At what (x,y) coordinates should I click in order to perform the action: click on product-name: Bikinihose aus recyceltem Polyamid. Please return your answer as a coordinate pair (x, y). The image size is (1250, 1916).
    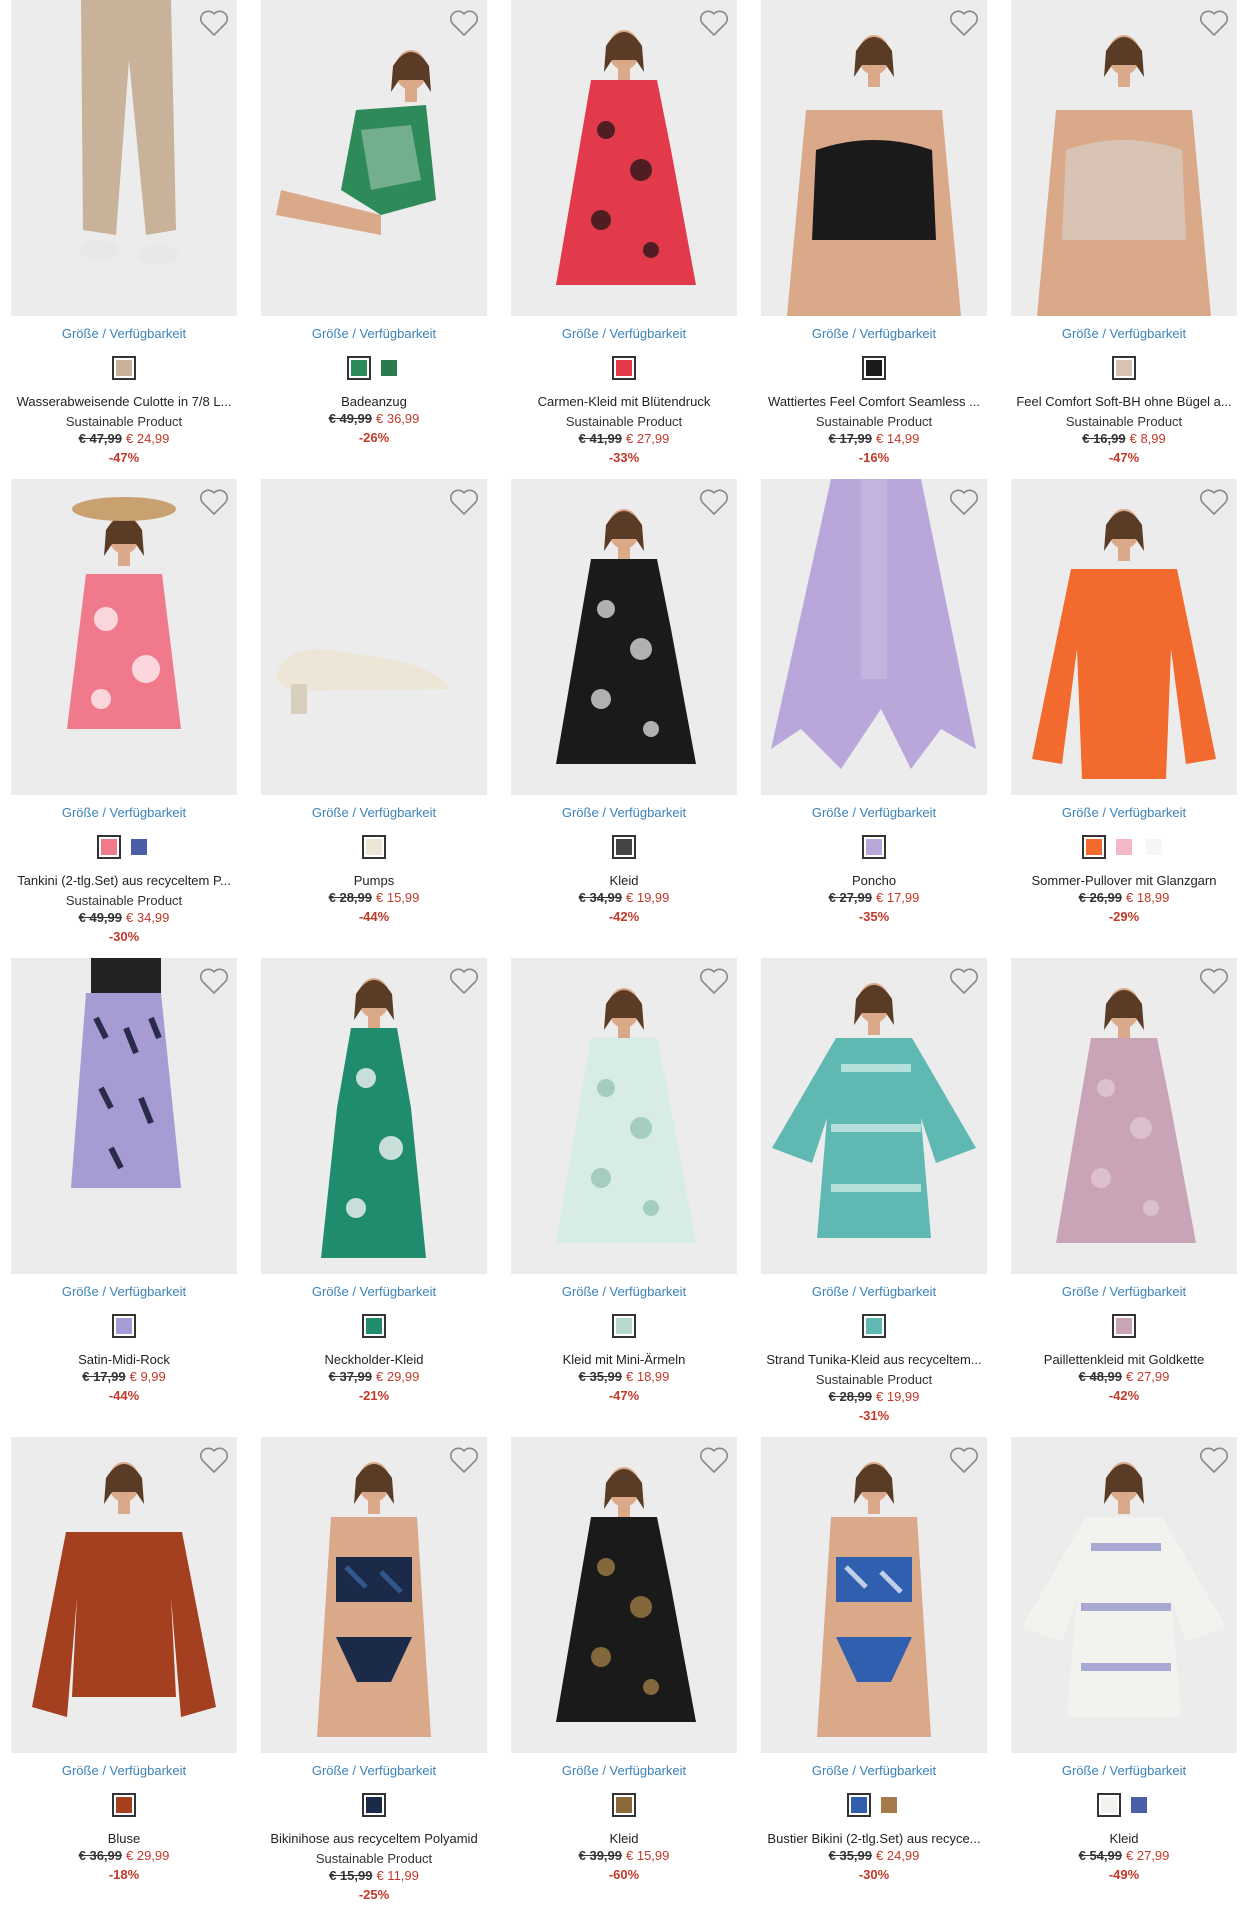
    Looking at the image, I should click on (374, 1839).